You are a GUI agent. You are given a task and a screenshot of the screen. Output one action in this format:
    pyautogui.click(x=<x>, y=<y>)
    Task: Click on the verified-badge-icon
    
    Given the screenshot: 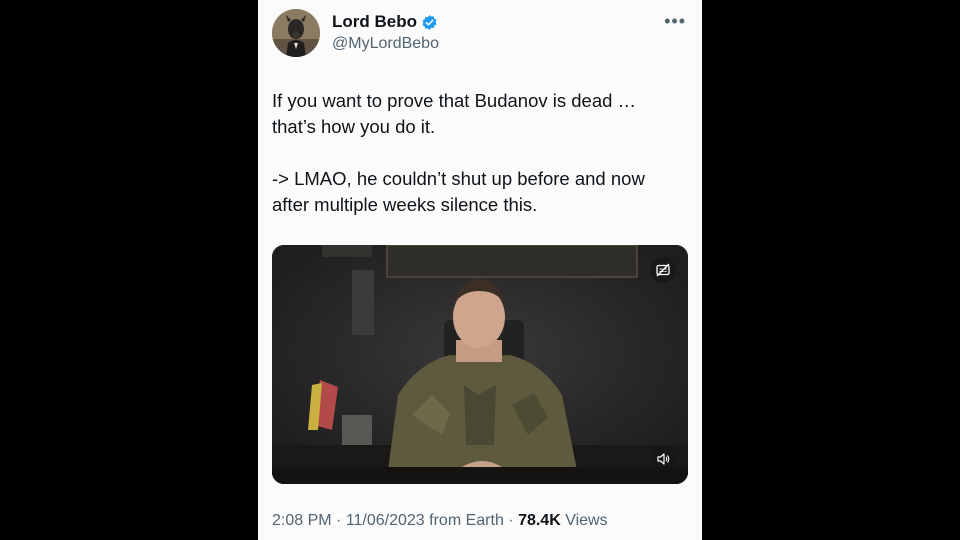 What is the action you would take?
    pyautogui.click(x=429, y=22)
    